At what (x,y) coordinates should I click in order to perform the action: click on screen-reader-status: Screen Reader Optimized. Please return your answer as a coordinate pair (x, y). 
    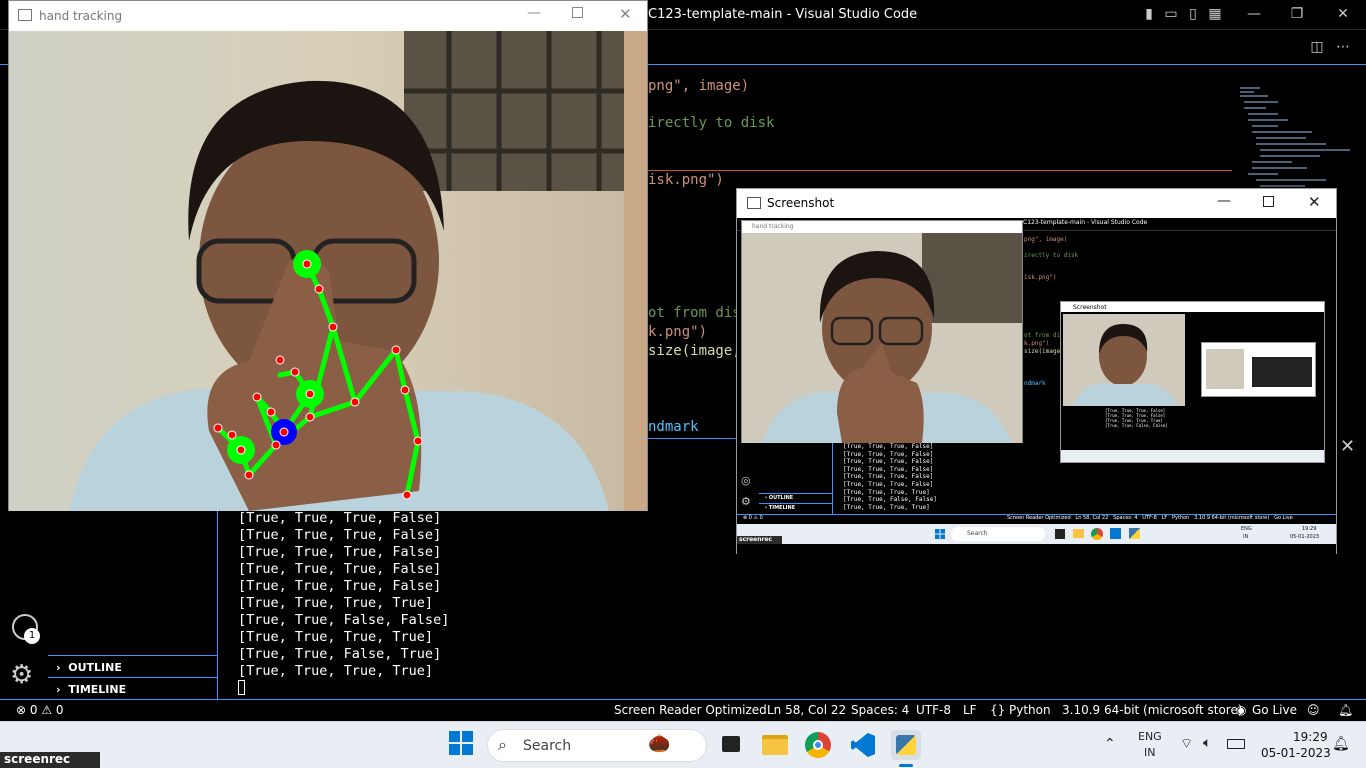
    Looking at the image, I should click on (690, 710).